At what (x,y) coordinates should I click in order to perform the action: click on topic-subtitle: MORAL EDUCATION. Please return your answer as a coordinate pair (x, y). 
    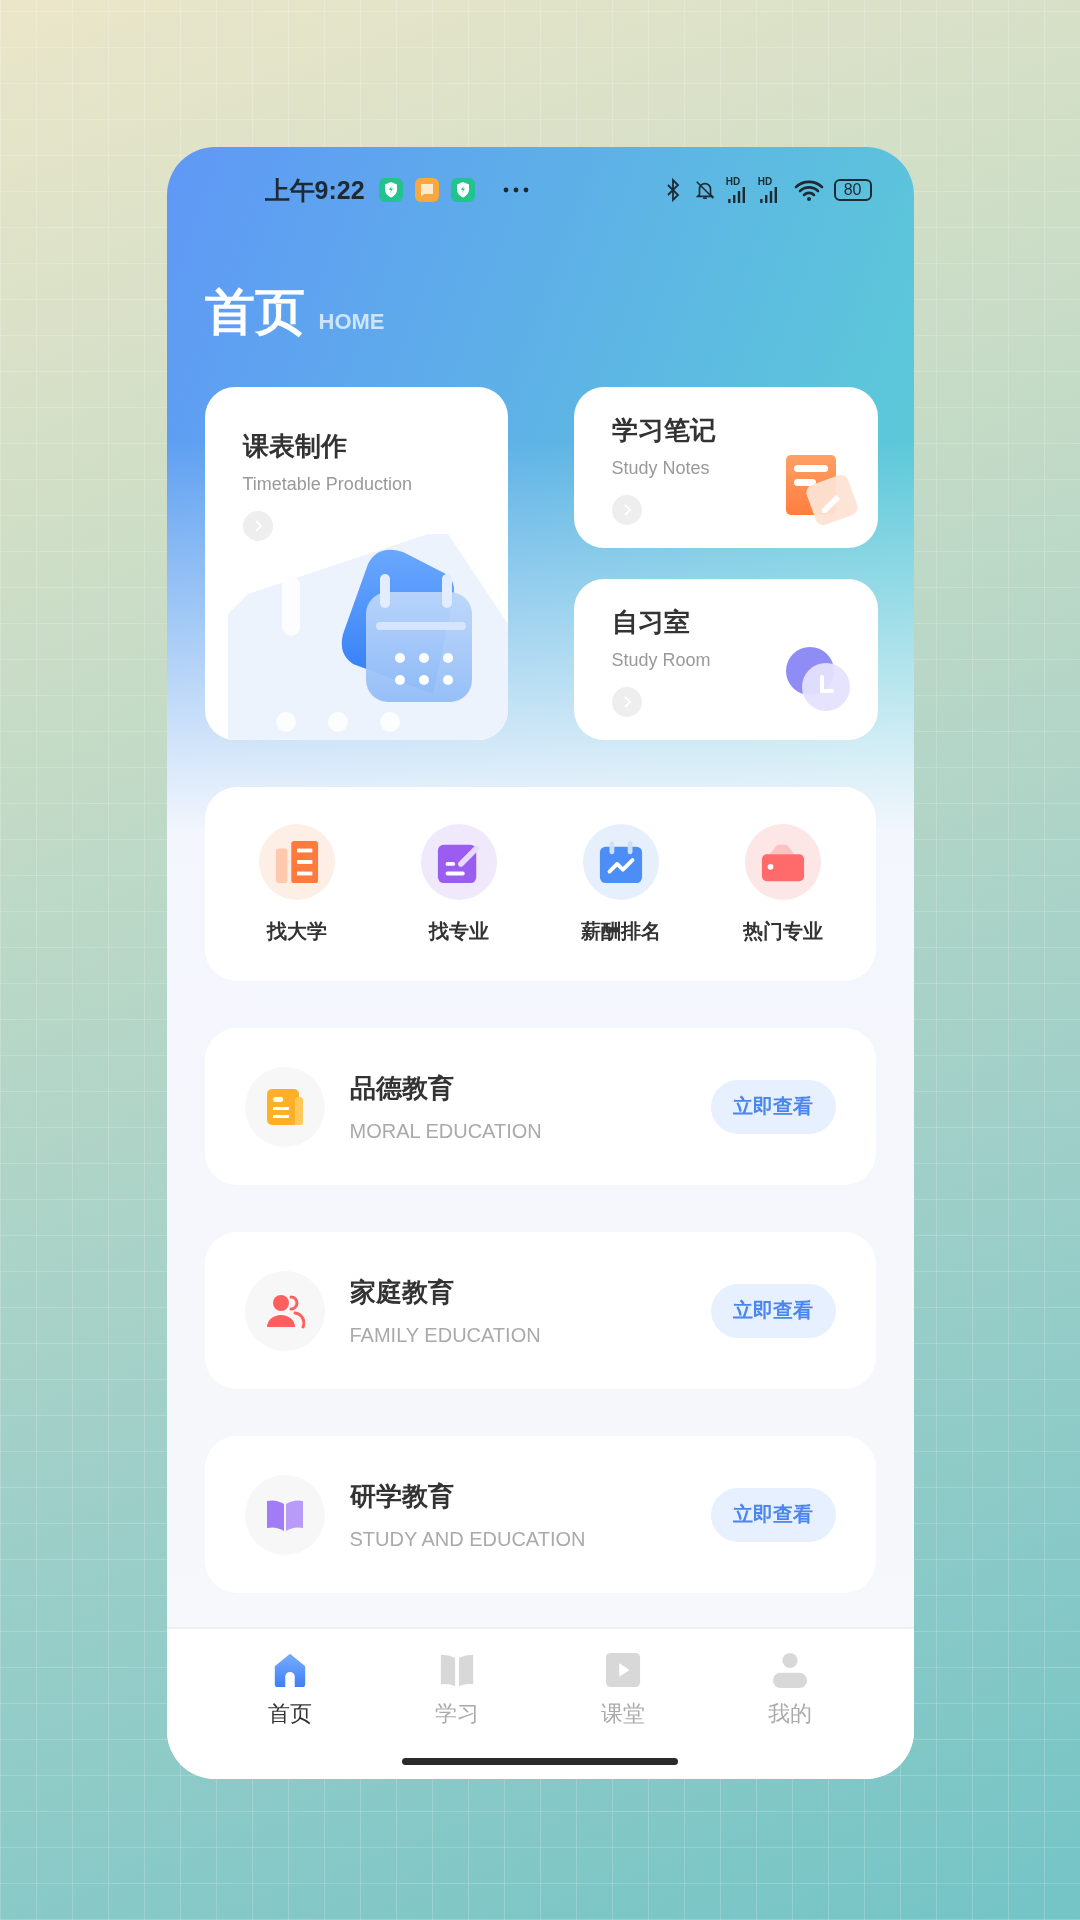
    Looking at the image, I should click on (446, 1131).